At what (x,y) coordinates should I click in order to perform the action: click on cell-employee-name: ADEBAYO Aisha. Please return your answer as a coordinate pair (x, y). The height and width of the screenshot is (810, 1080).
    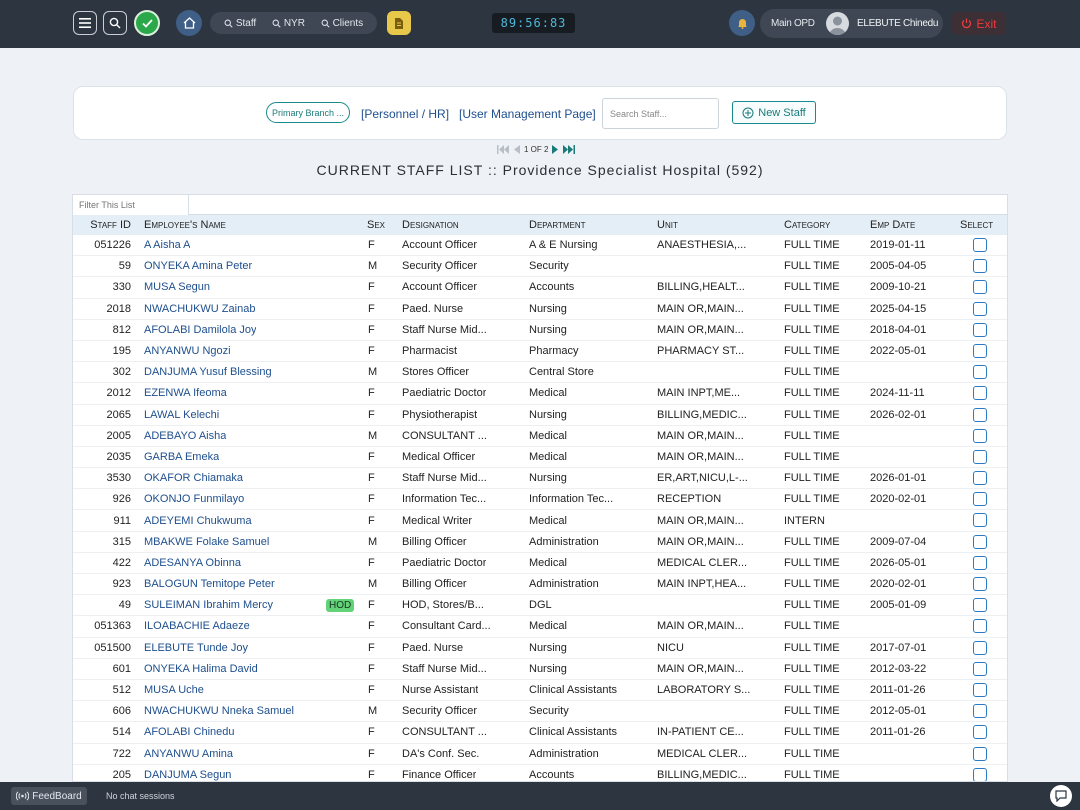
    Looking at the image, I should click on (185, 436).